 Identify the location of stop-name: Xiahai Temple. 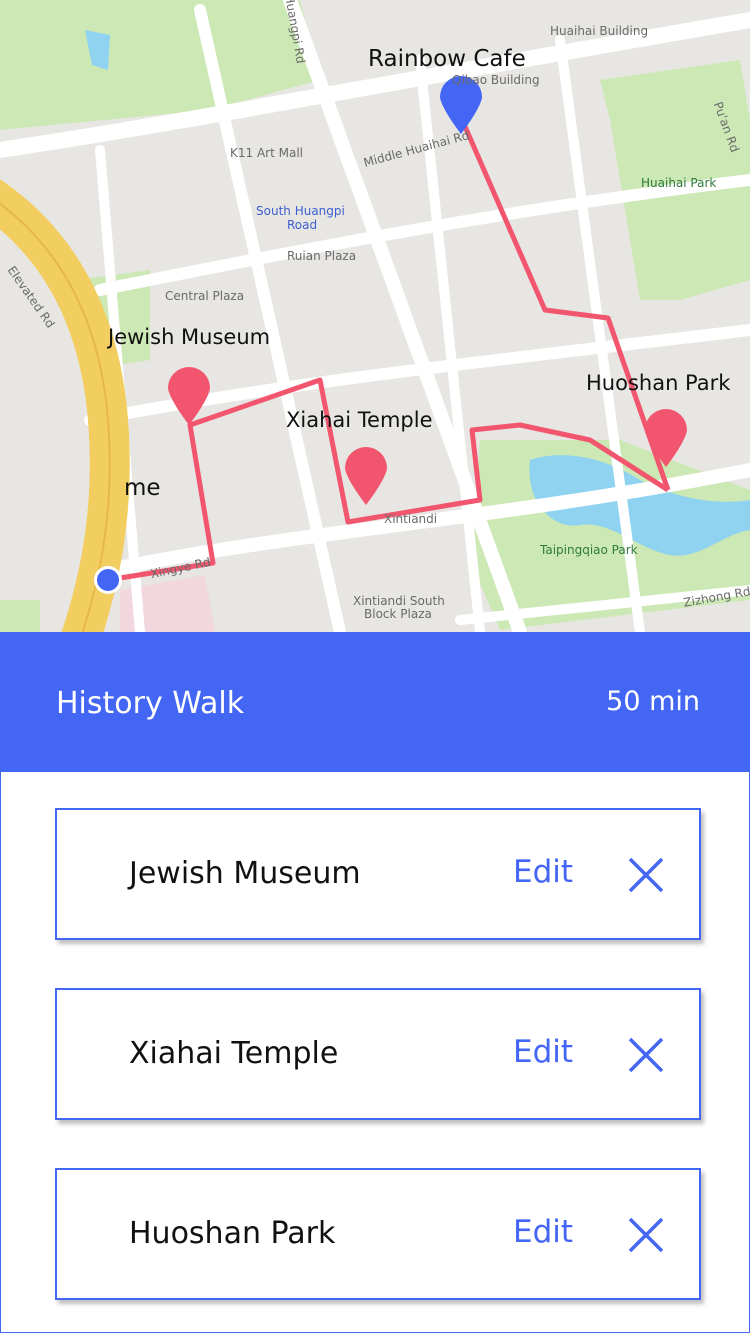
(234, 1053).